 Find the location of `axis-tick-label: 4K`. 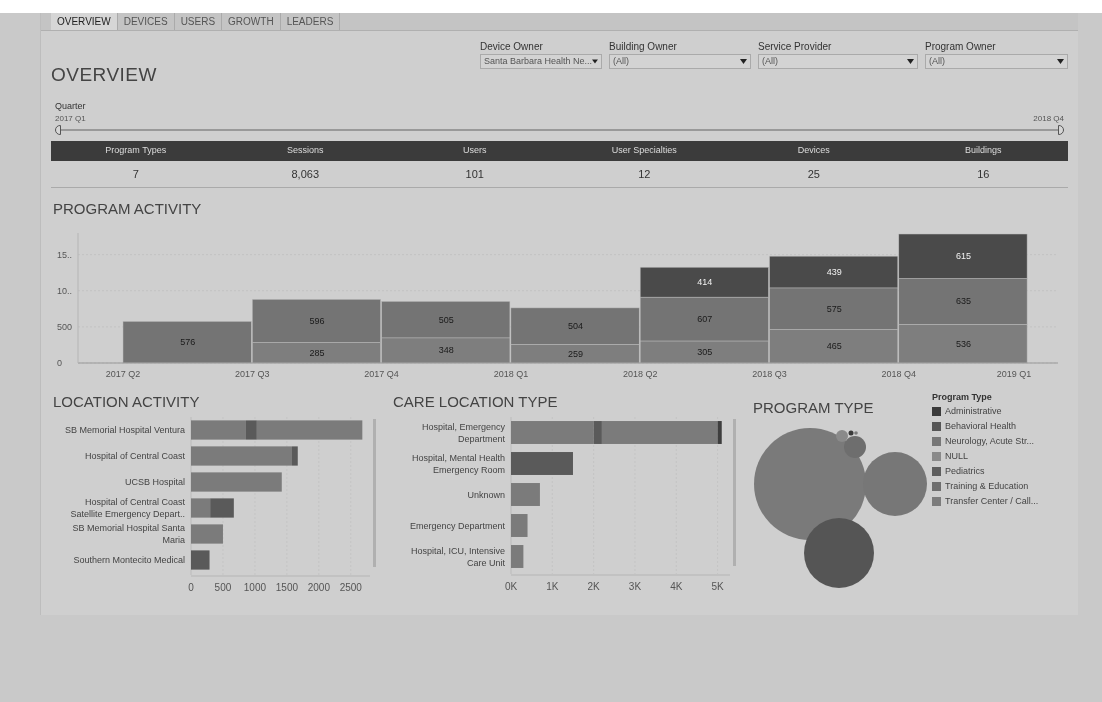

axis-tick-label: 4K is located at coordinates (676, 586).